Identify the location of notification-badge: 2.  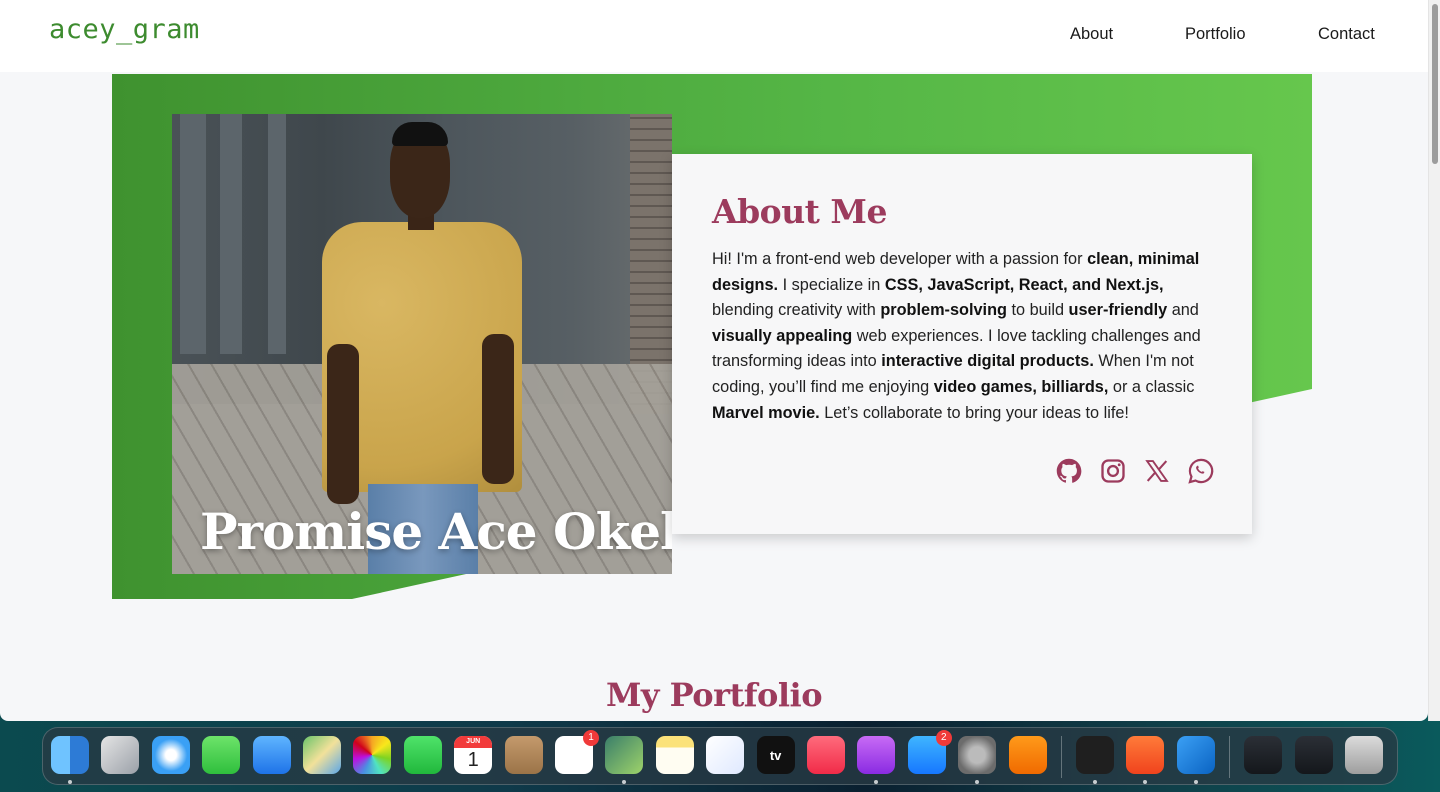
(943, 738).